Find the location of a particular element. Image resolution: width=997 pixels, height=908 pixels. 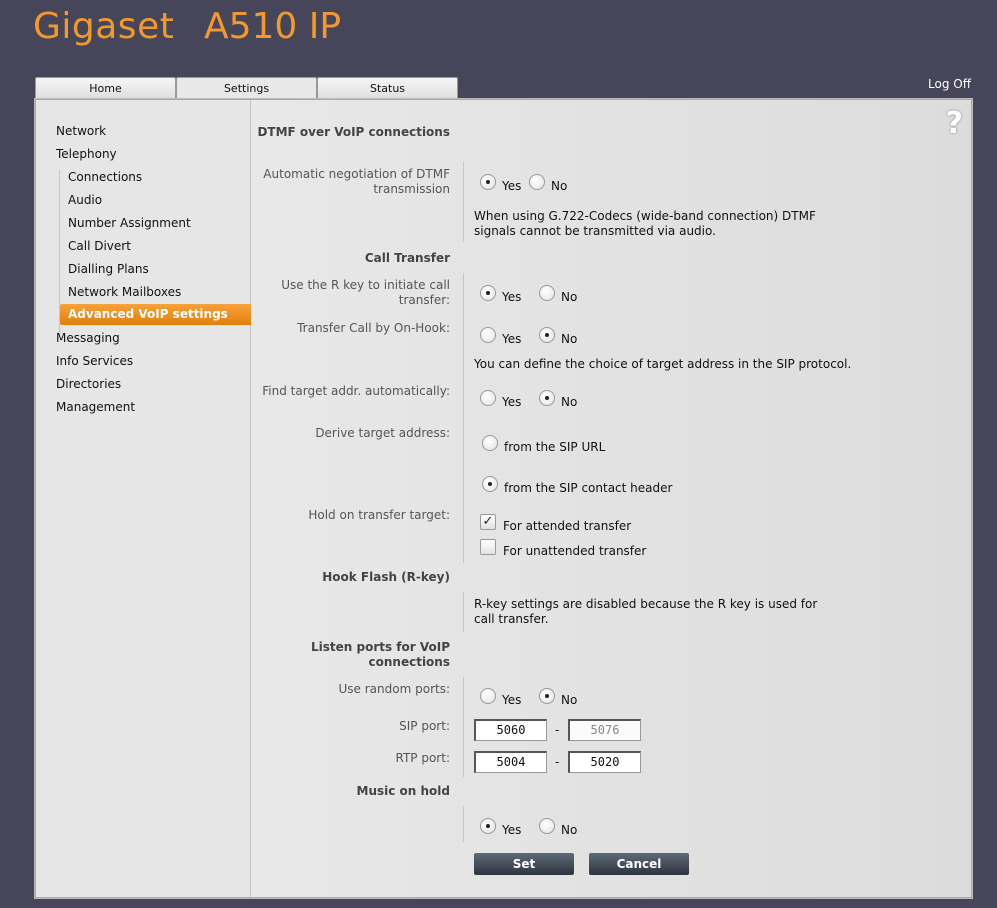

sidebar-subitem-call-divert: Call Divert is located at coordinates (99, 246).